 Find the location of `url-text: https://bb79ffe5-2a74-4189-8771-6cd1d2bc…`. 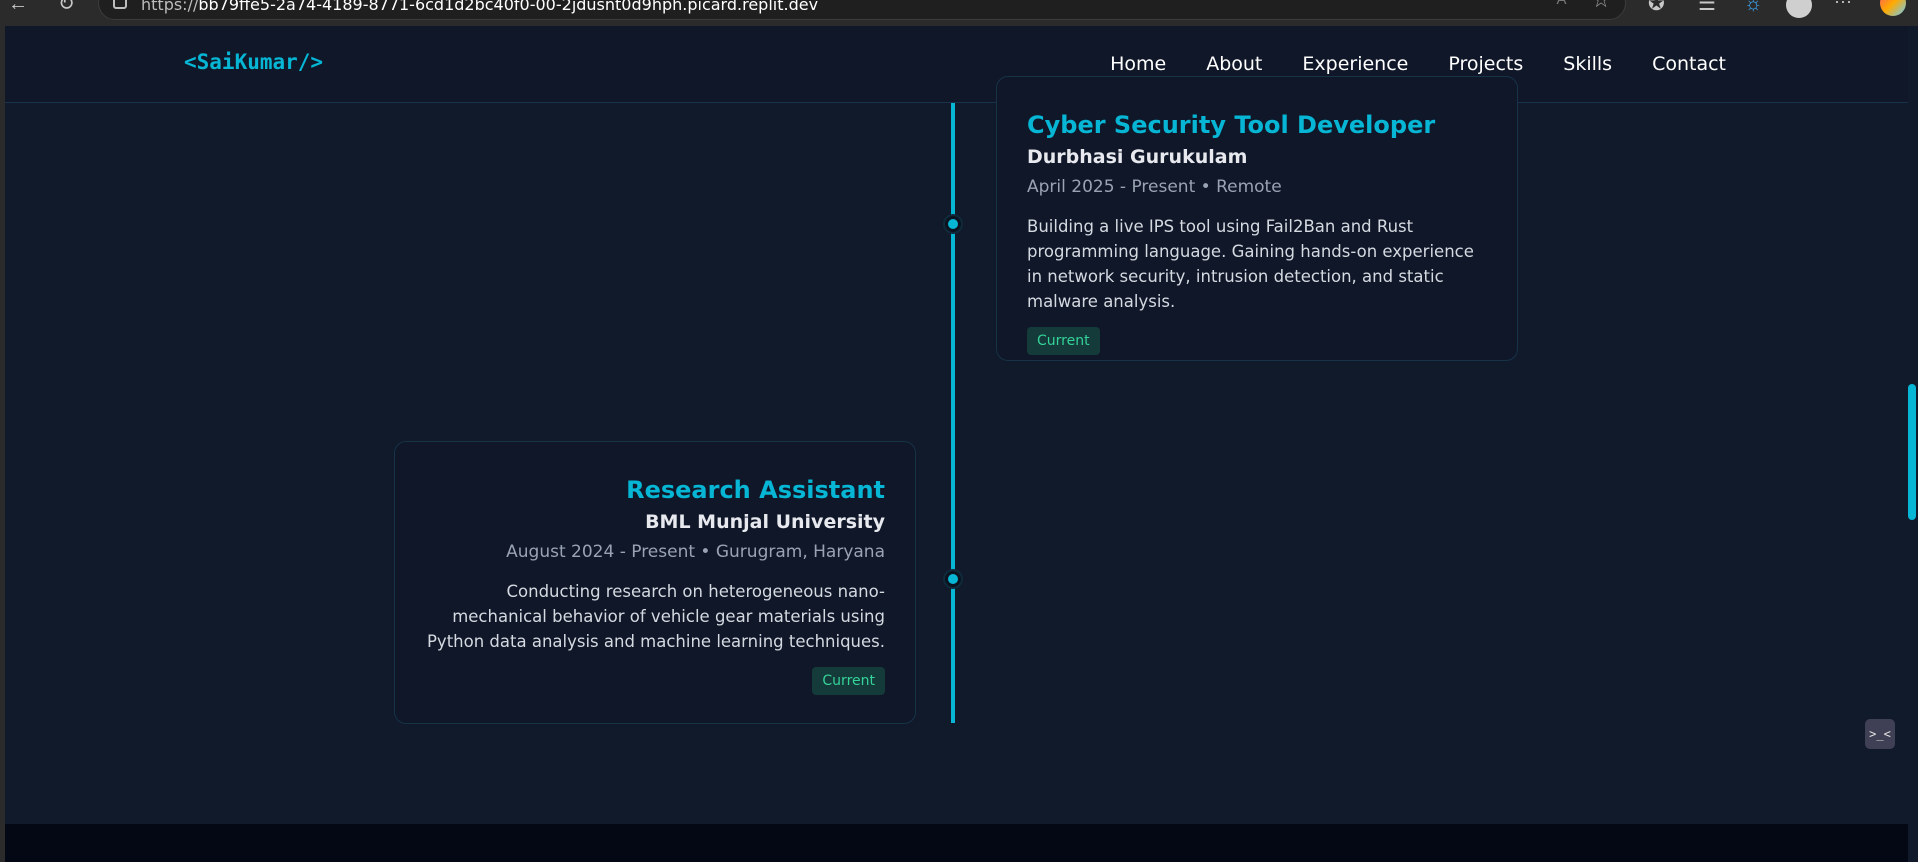

url-text: https://bb79ffe5-2a74-4189-8771-6cd1d2bc… is located at coordinates (480, 7).